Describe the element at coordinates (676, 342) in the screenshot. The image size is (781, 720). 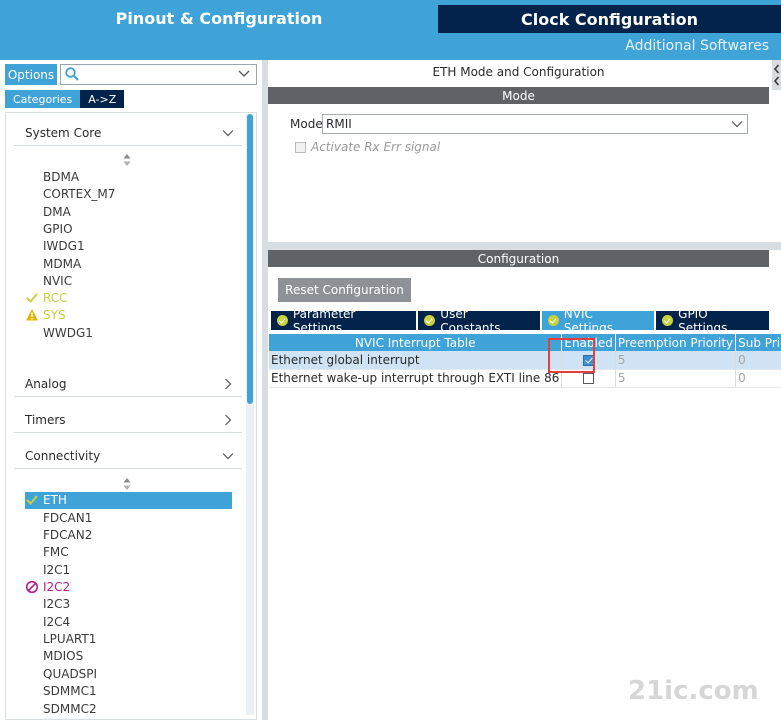
I see `column-header-preemption: Preemption Priority` at that location.